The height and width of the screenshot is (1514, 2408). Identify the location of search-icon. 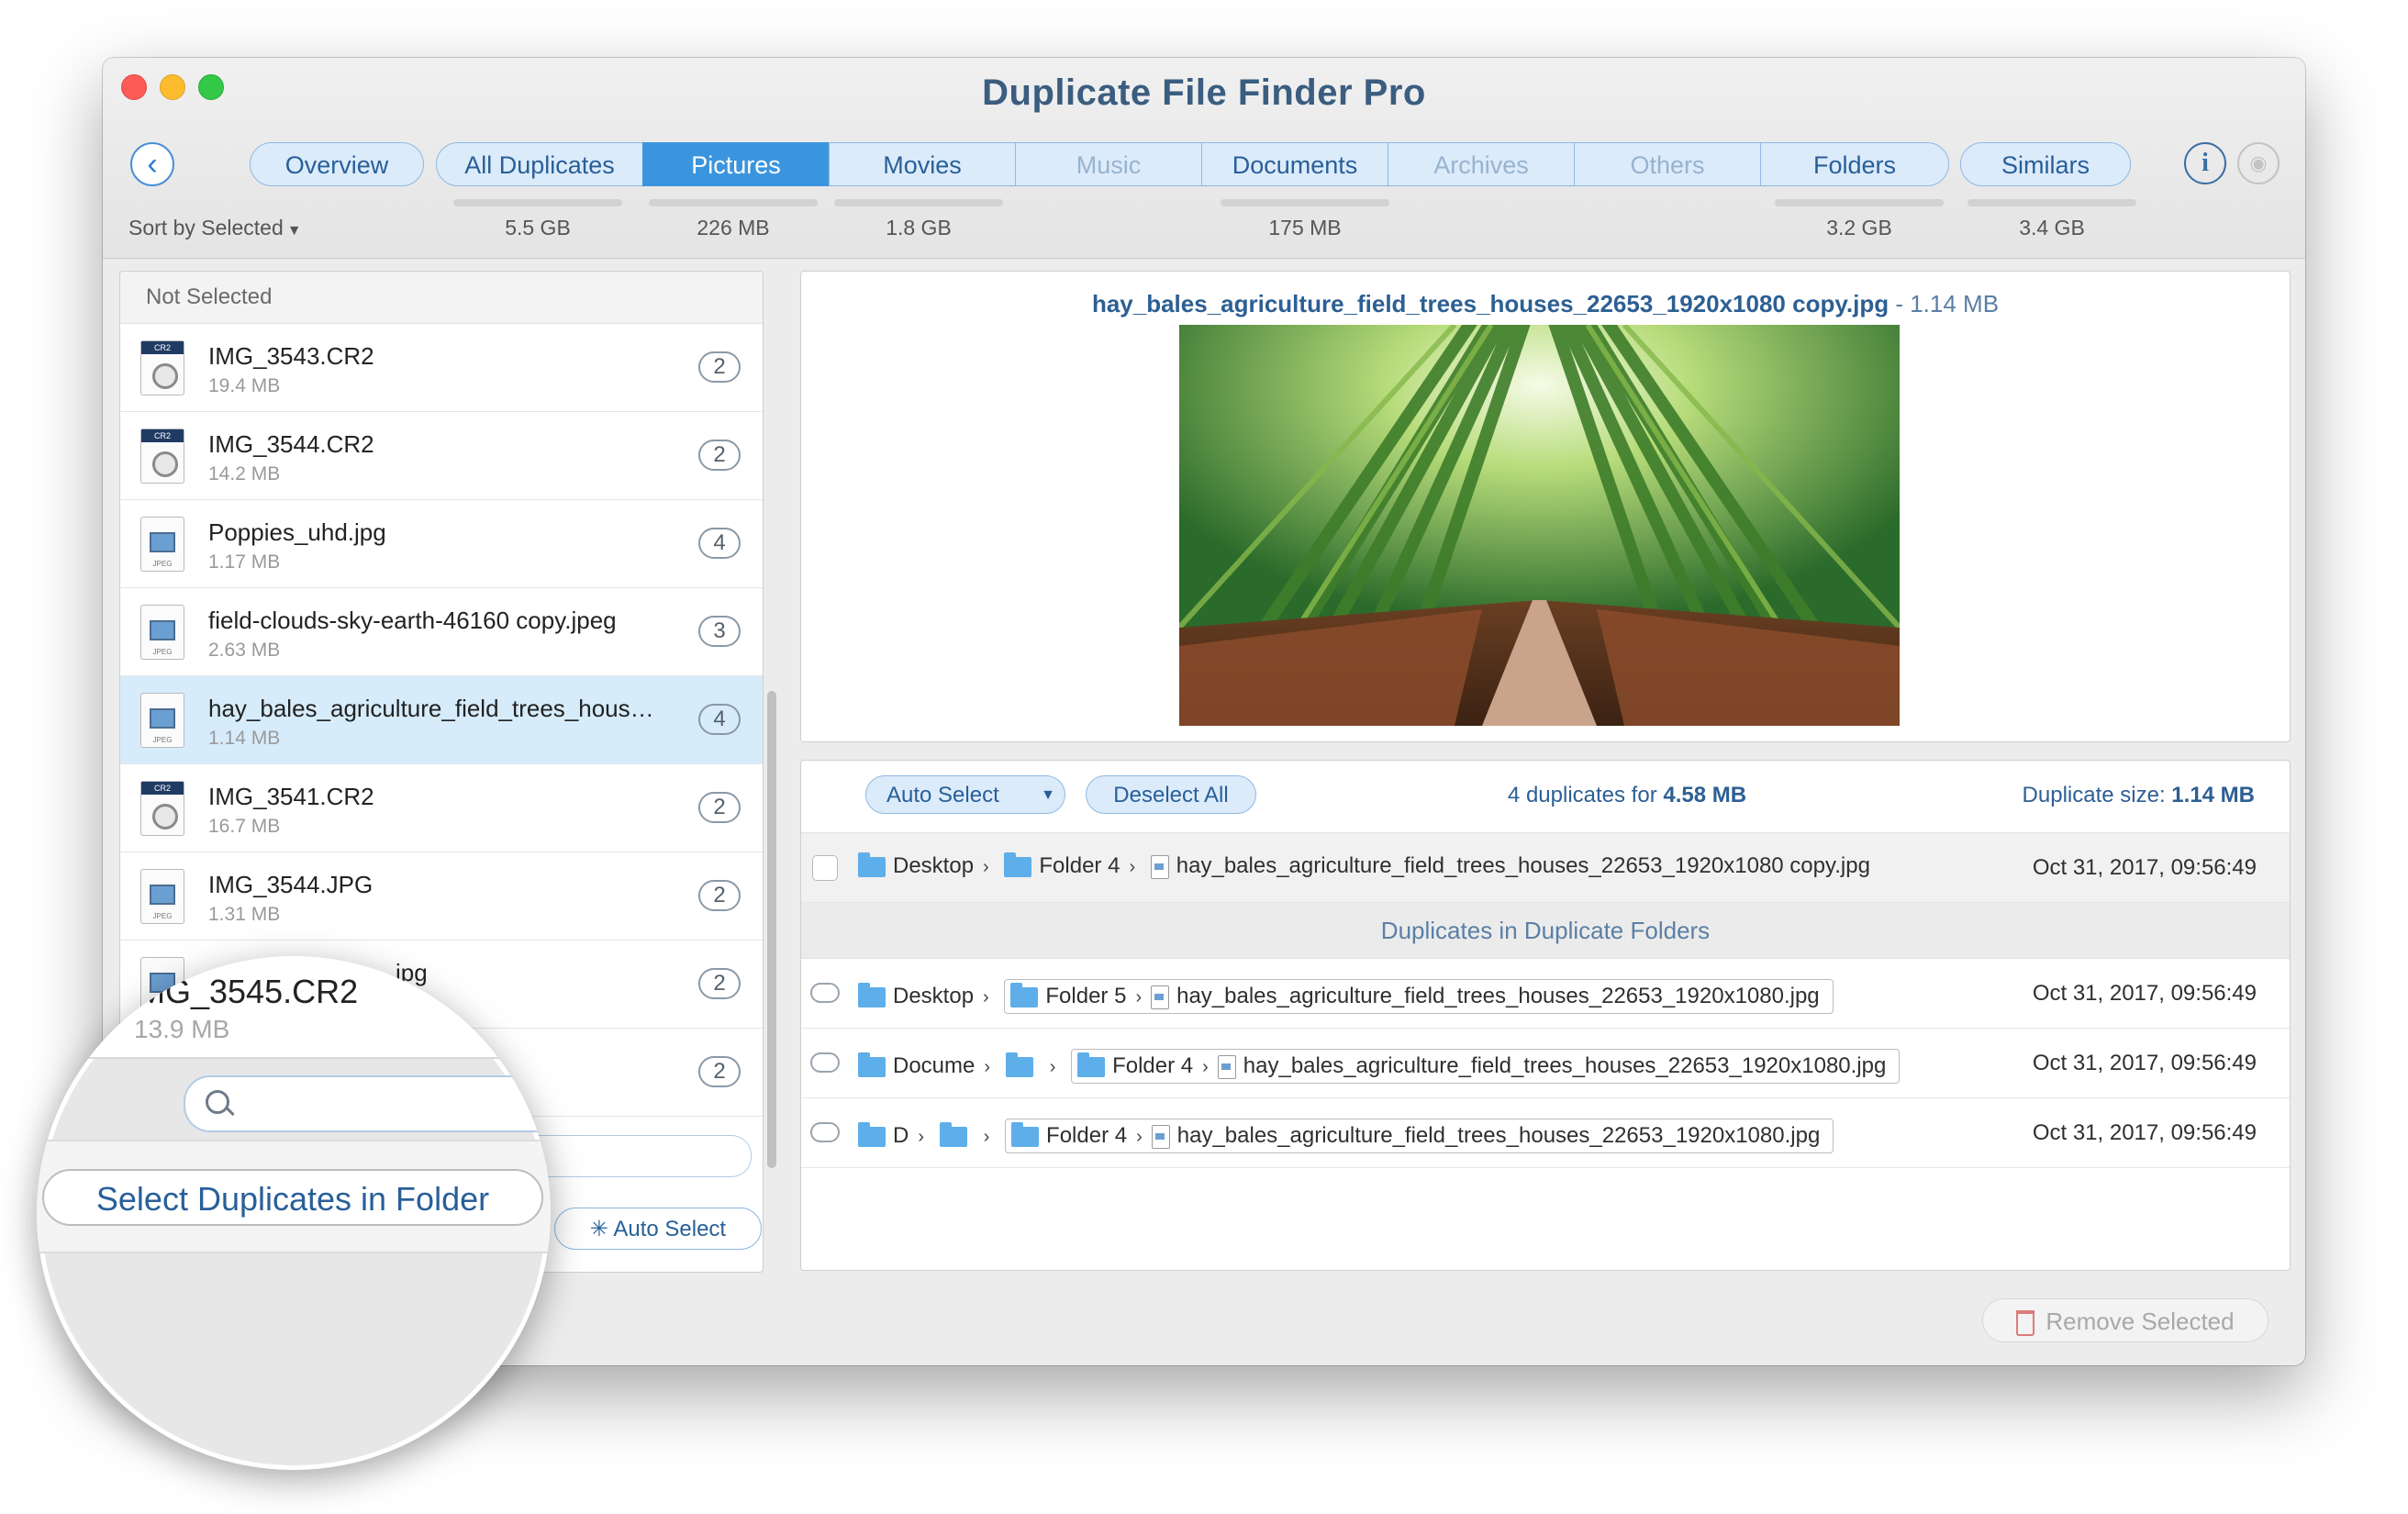
(217, 1102).